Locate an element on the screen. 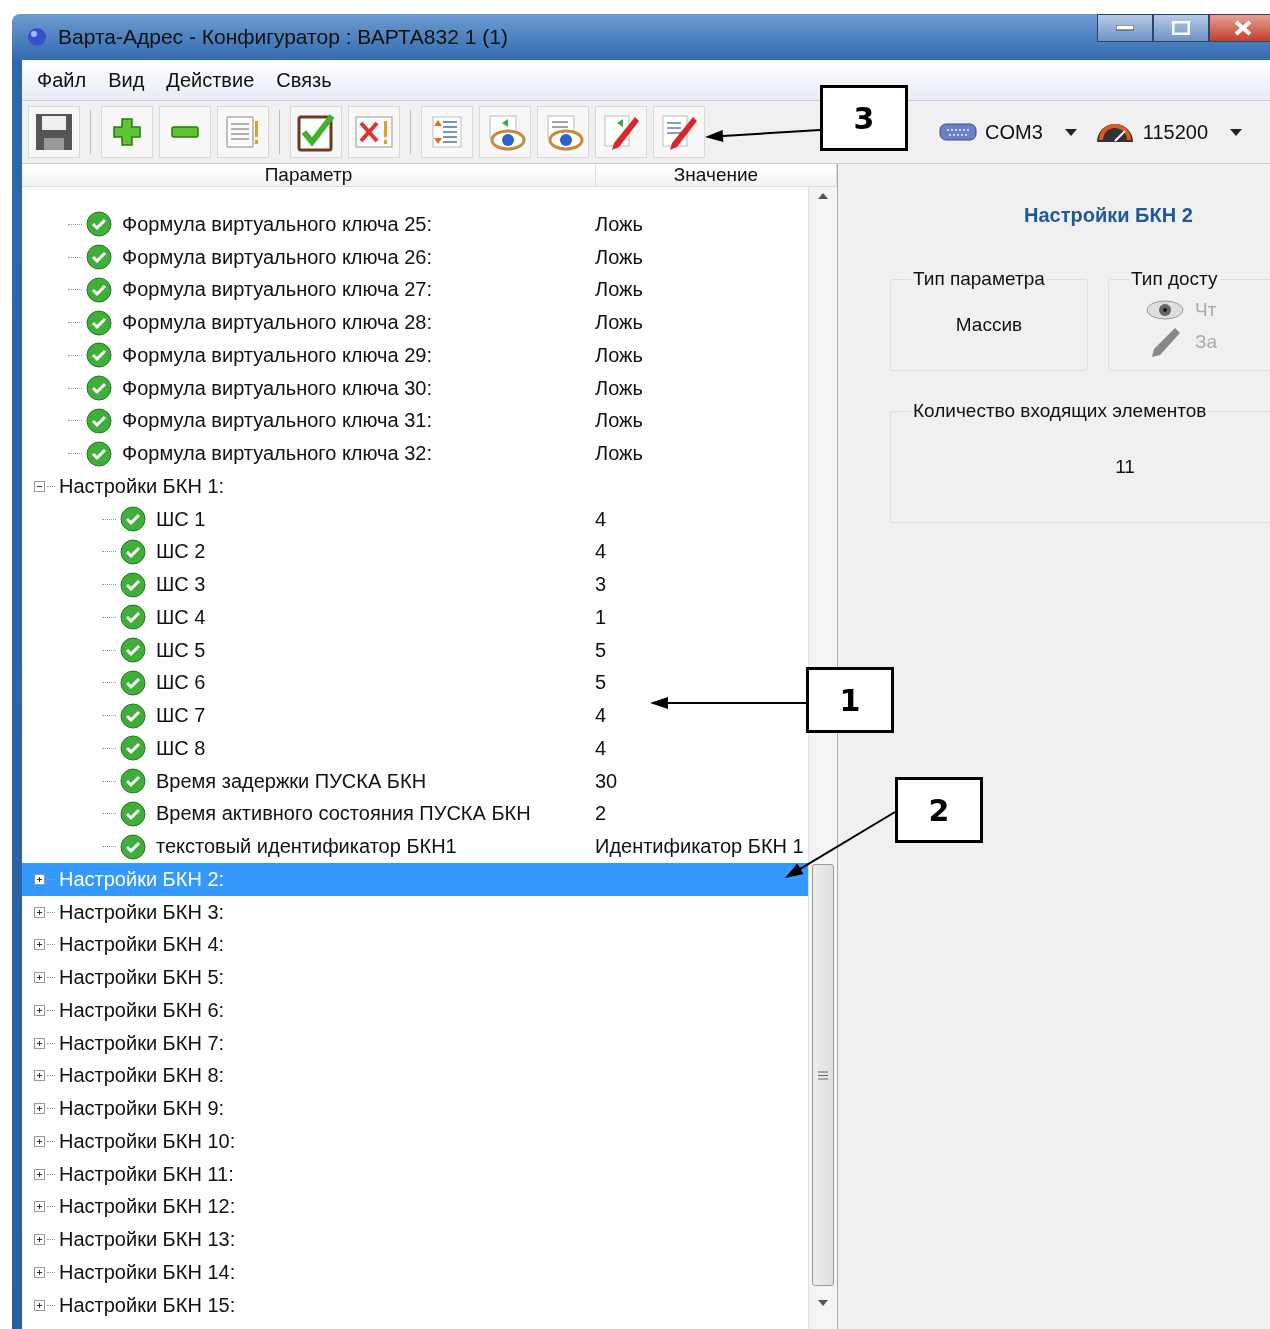 This screenshot has height=1329, width=1270. parameter-name: ШС 5 is located at coordinates (181, 650).